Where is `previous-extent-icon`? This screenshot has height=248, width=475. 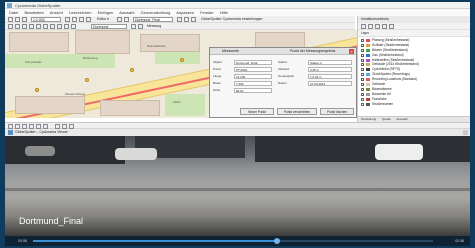 previous-extent-icon is located at coordinates (38, 26).